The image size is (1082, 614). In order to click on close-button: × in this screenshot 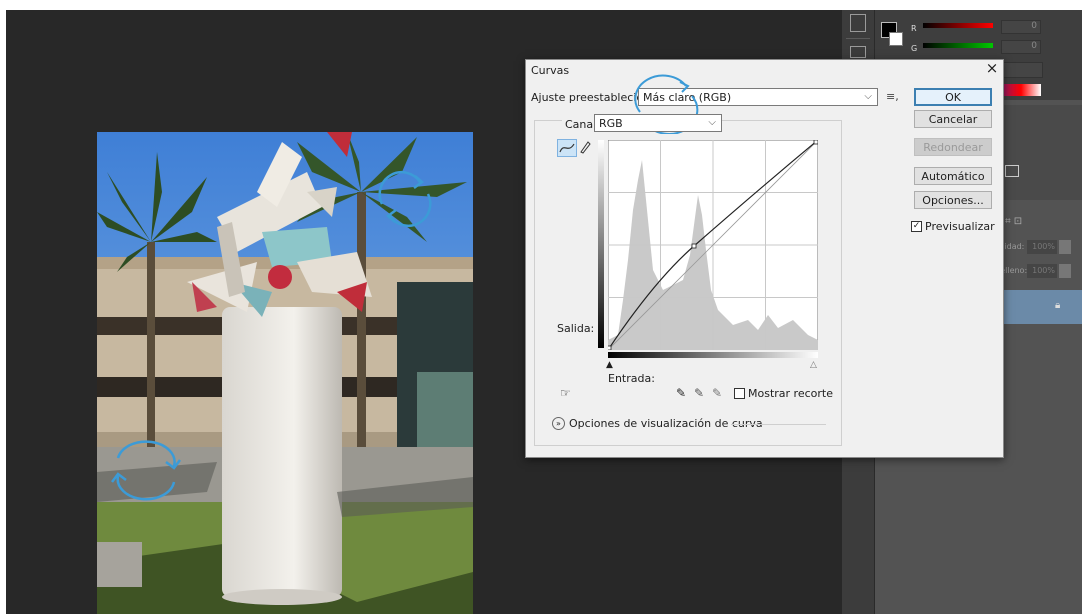, I will do `click(992, 68)`.